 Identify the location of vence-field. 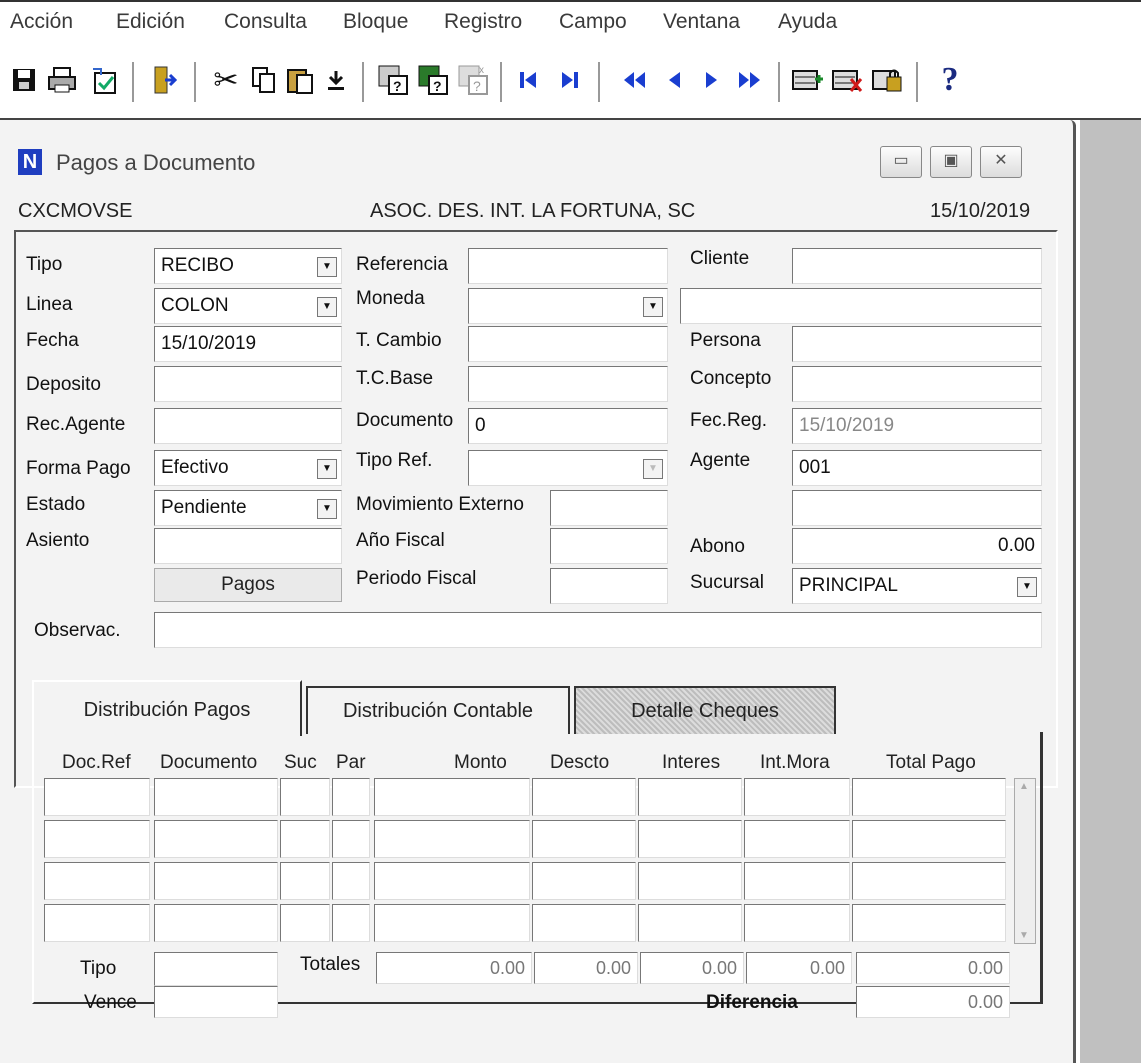
(216, 1002).